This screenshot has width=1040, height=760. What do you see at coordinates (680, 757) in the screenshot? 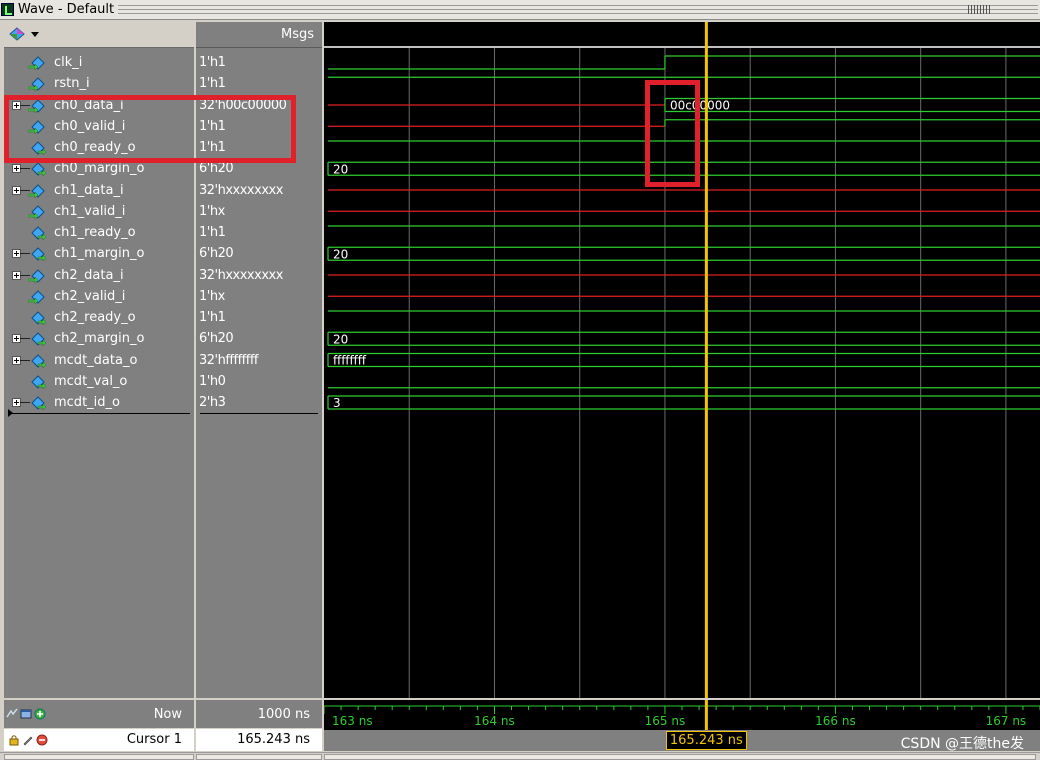
I see `wave-pane-scroll` at bounding box center [680, 757].